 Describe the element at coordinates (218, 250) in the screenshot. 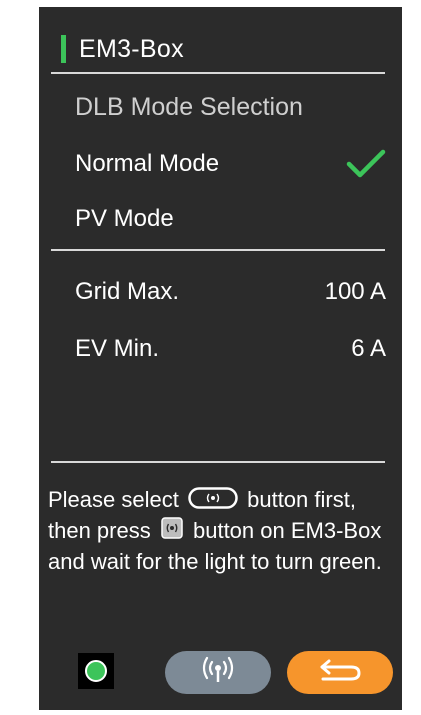

I see `modes-divider` at that location.